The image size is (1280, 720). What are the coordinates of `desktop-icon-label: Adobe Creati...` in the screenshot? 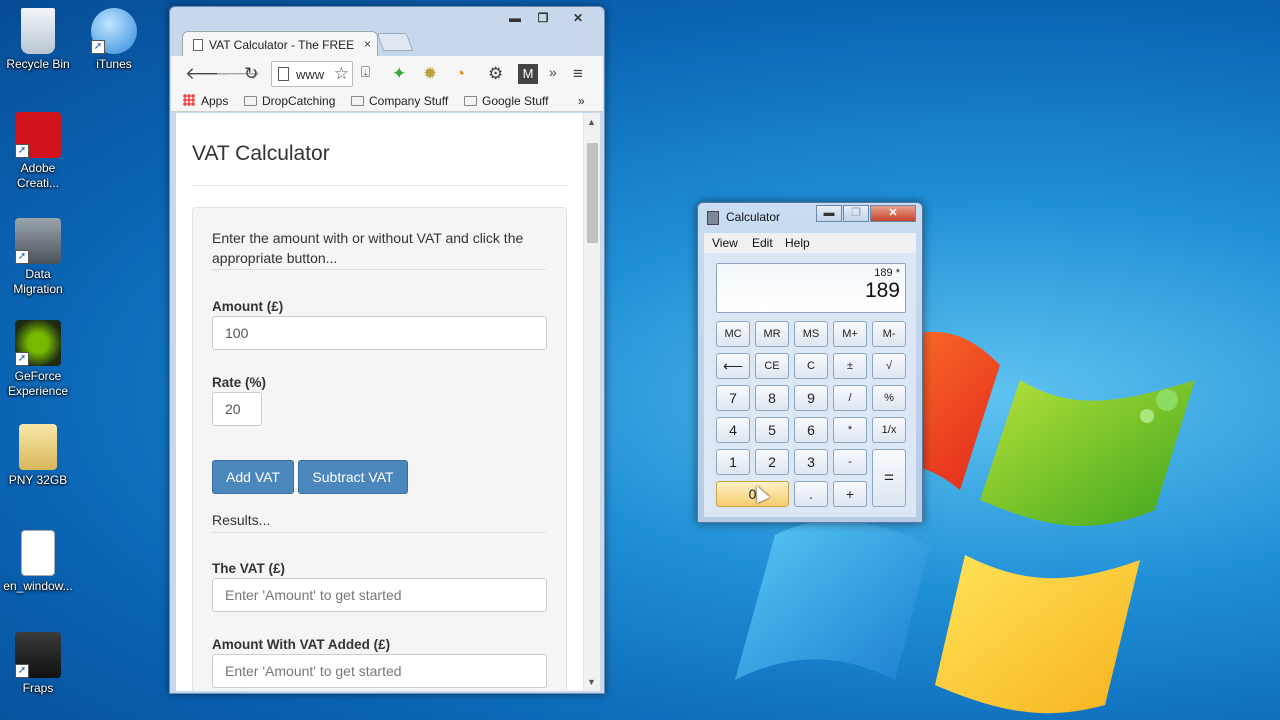 It's located at (37, 175).